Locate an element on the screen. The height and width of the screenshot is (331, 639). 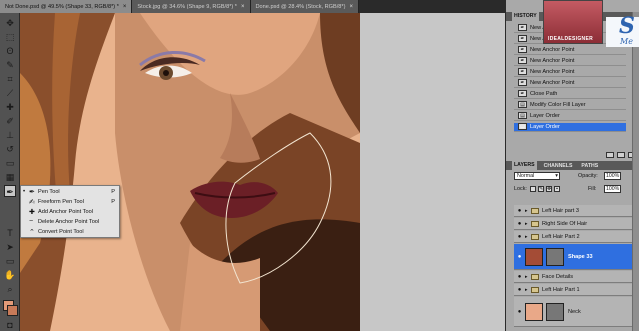
pen-tool-icon: ✒ is located at coordinates (10, 191).